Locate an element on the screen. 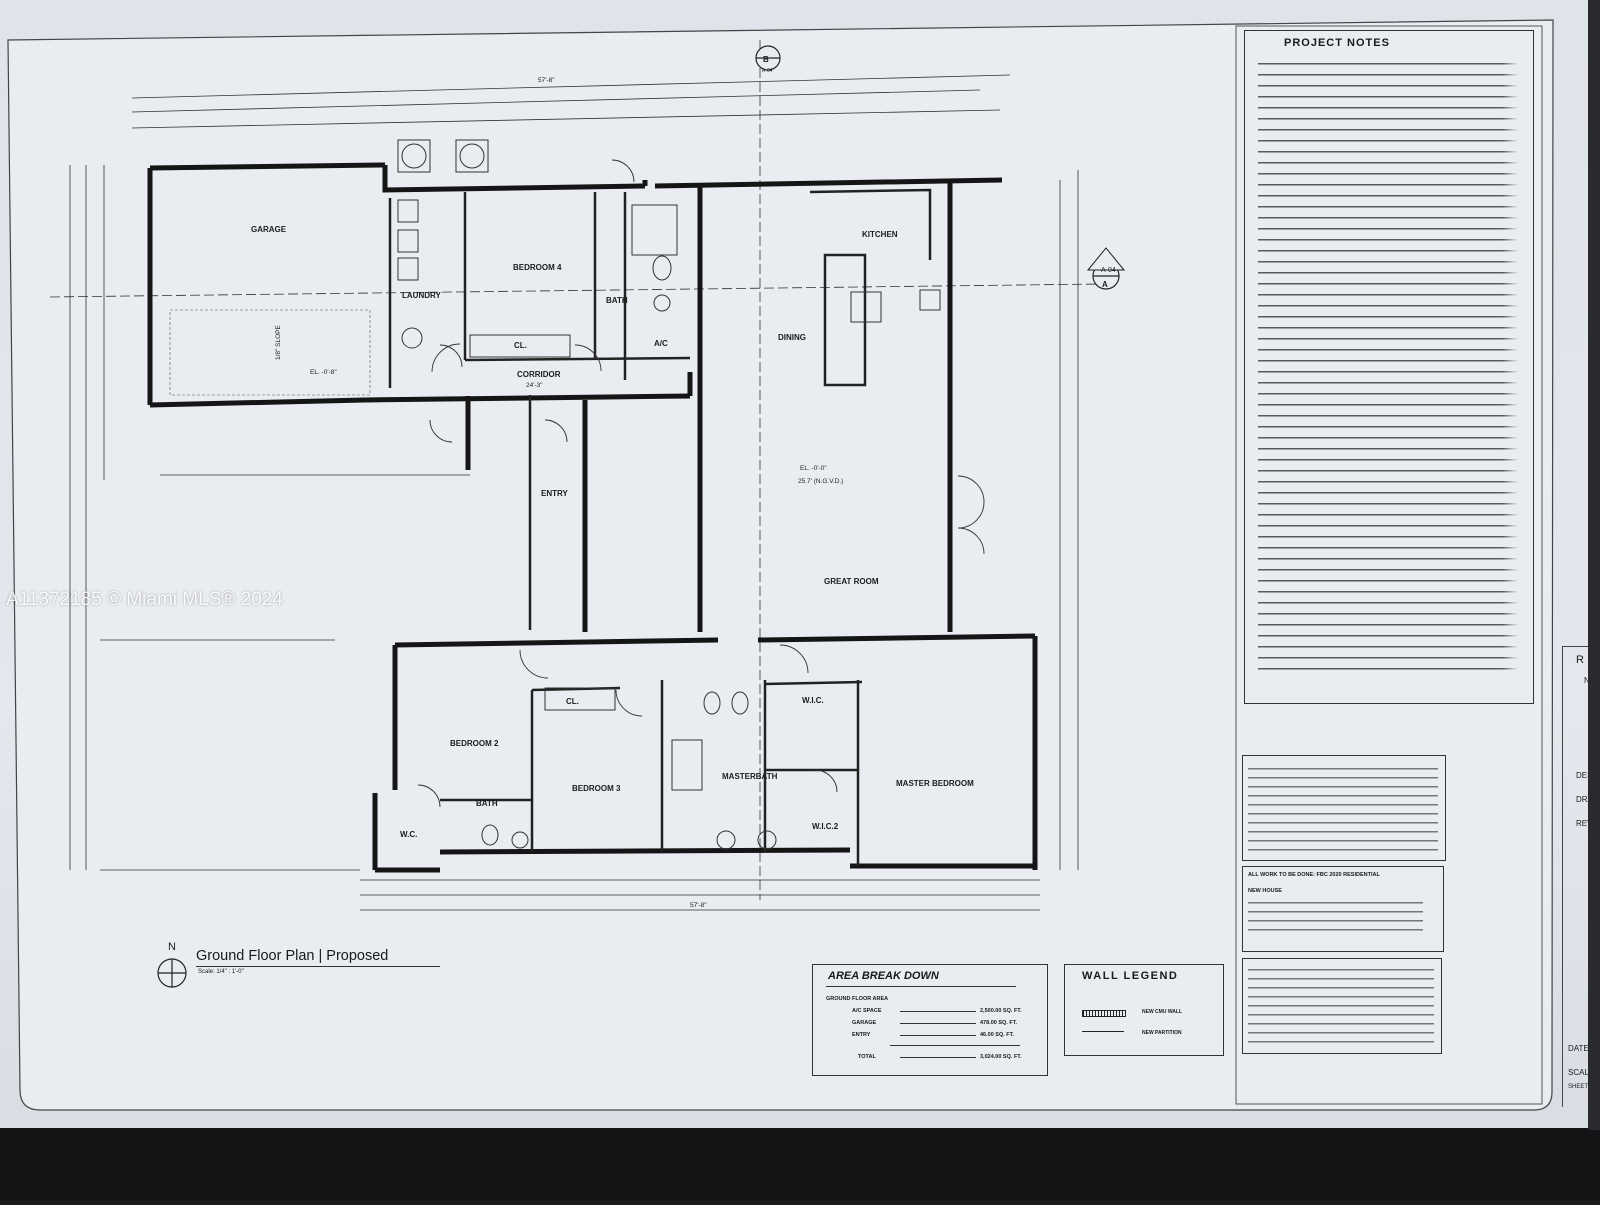  monitor-bezel-right is located at coordinates (1594, 565).